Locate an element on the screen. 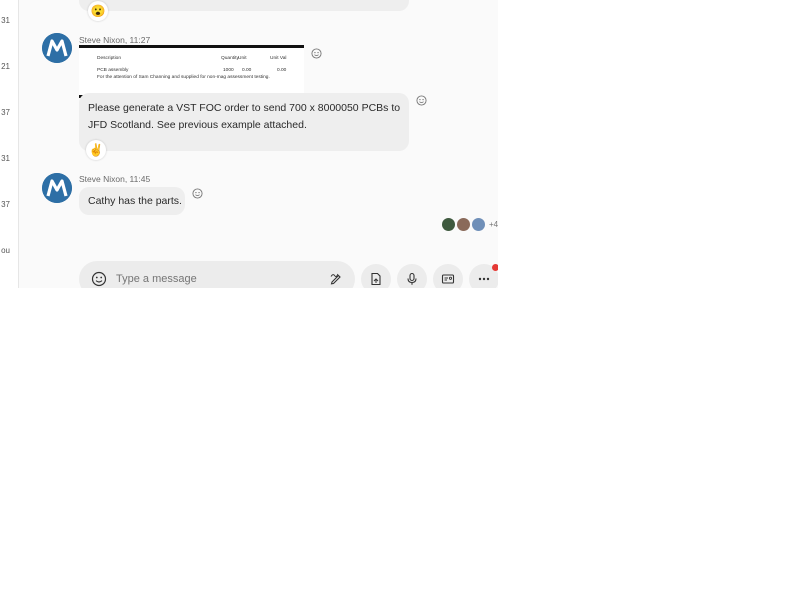 The width and height of the screenshot is (792, 612). attachment-text: 1000 is located at coordinates (228, 70).